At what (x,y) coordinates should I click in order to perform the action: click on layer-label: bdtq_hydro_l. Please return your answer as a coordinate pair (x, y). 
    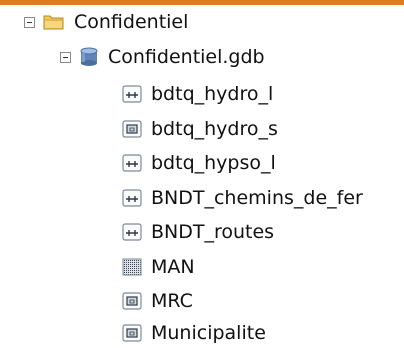
    Looking at the image, I should click on (212, 94).